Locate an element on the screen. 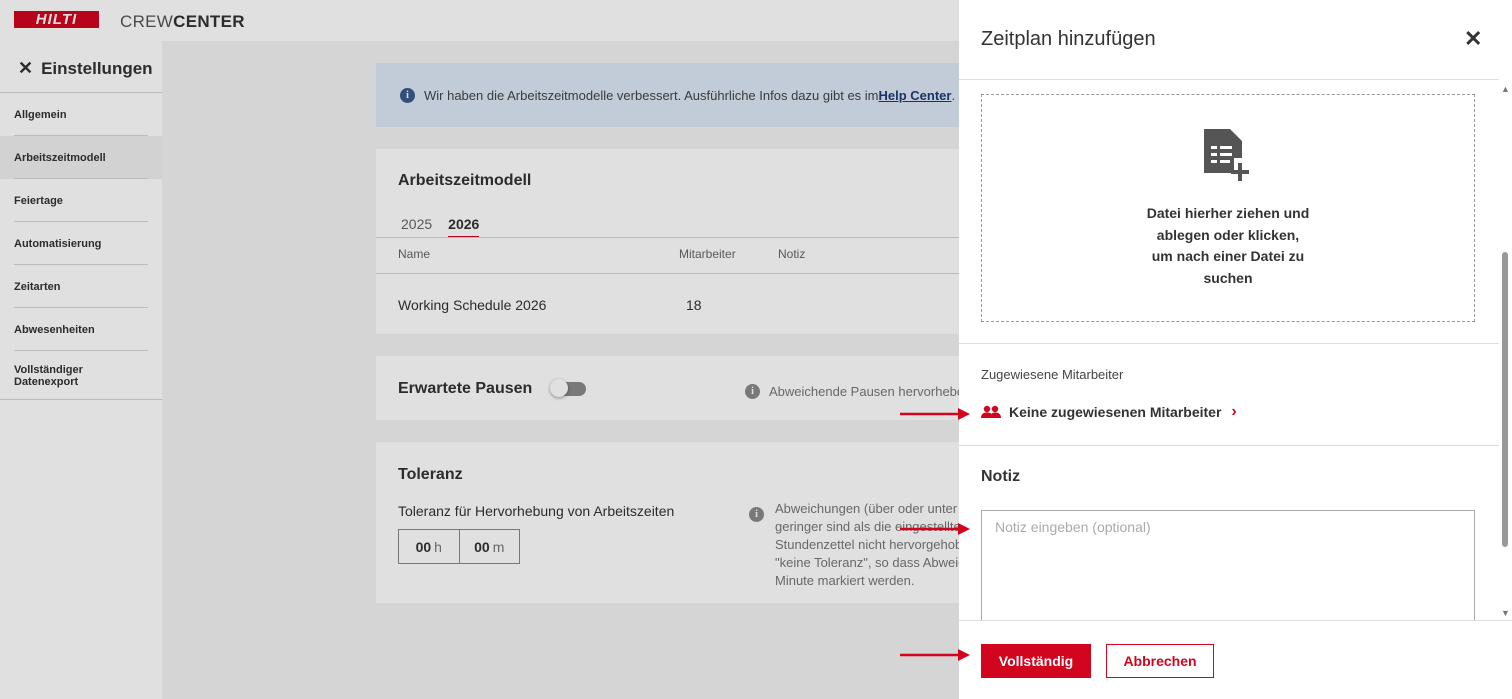 This screenshot has width=1512, height=699. scrollbar: ▲ ▼ is located at coordinates (1506, 351).